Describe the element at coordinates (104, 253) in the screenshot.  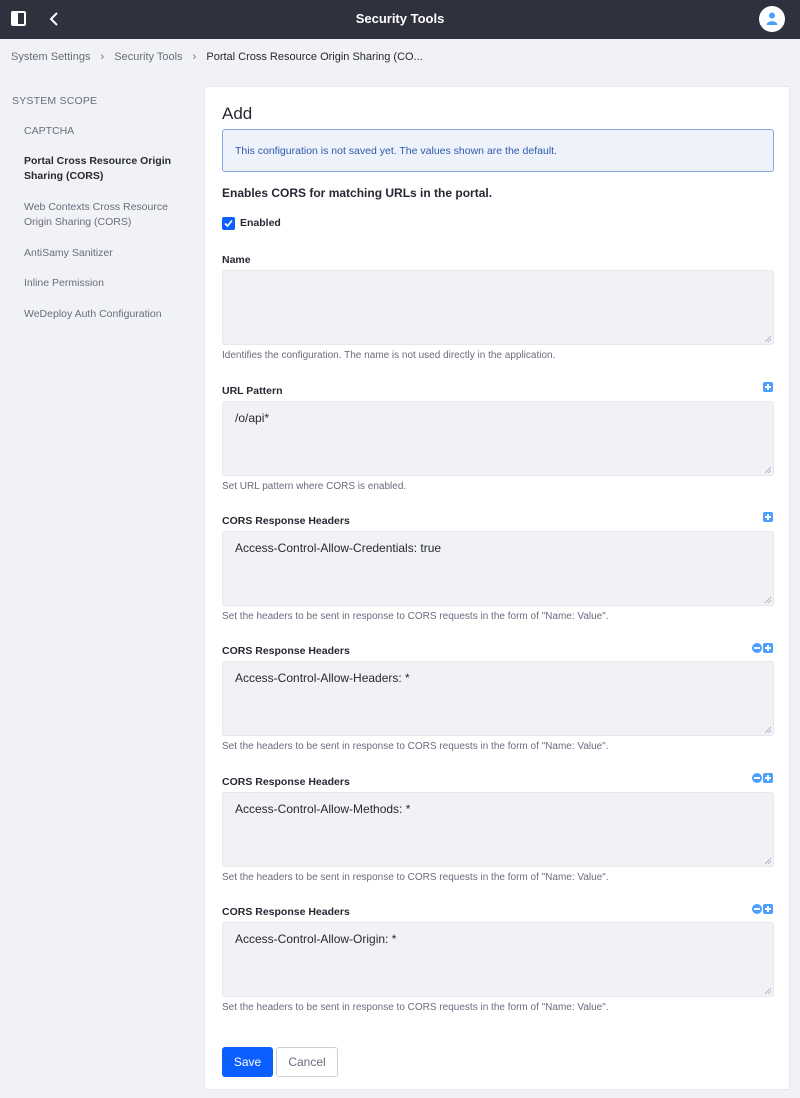
I see `sidebar-item-antisamy: AntiSamy Sanitizer` at that location.